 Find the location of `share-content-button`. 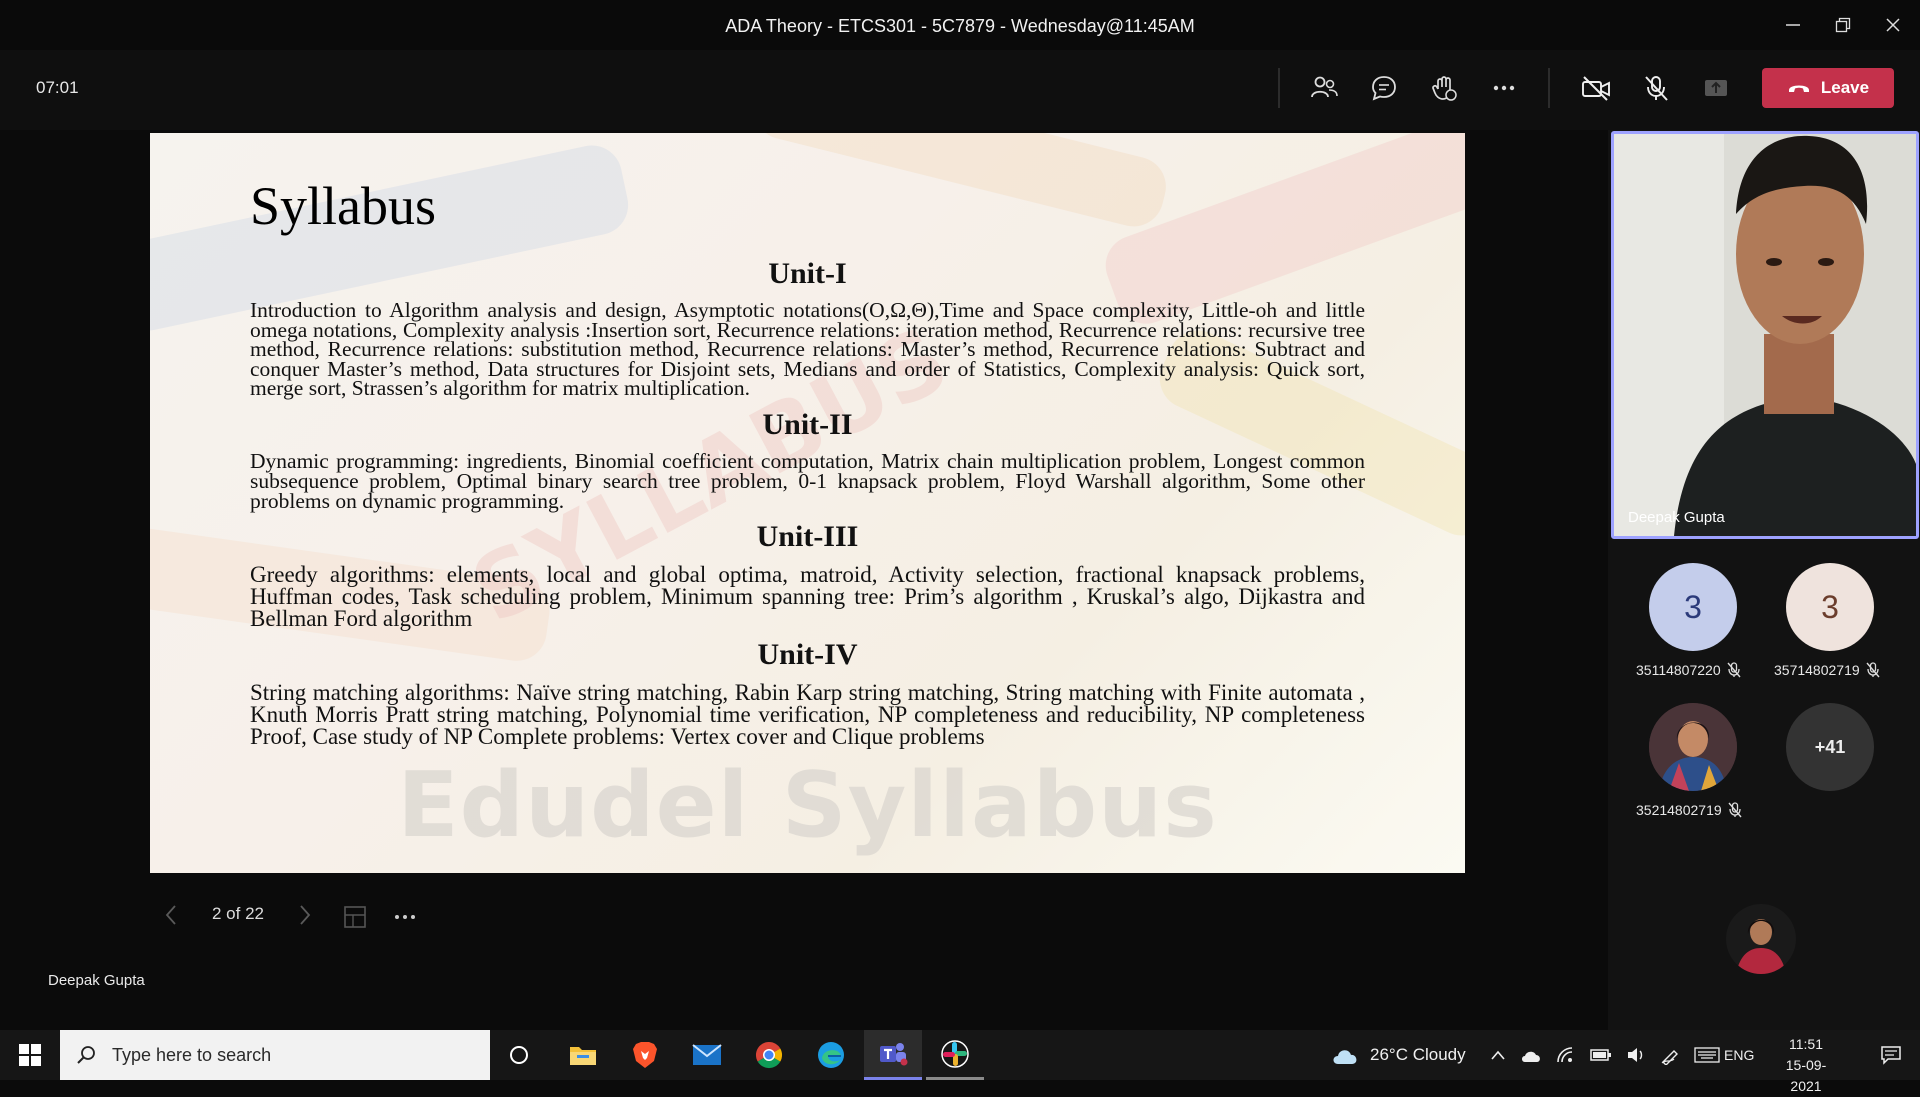

share-content-button is located at coordinates (1716, 88).